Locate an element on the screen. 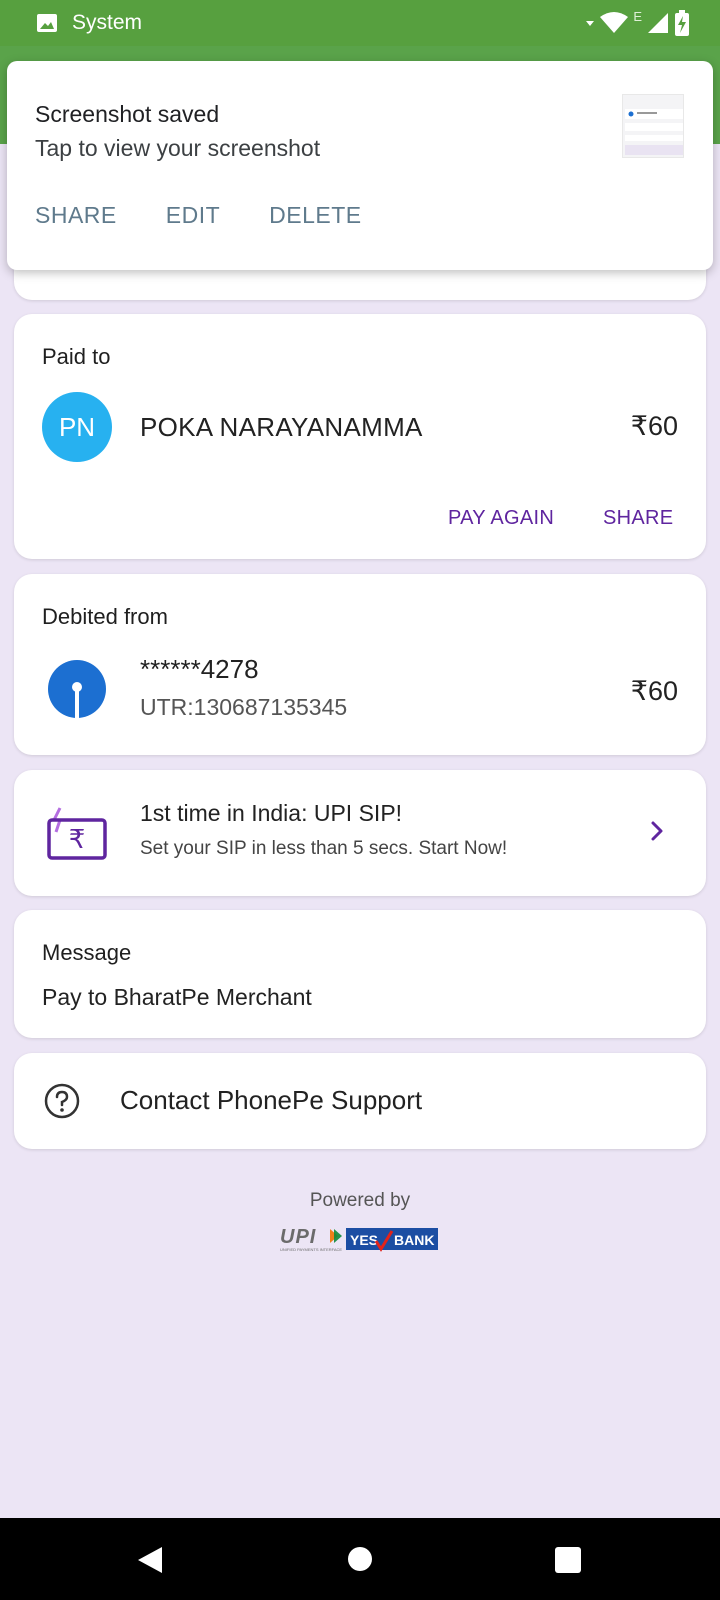  status-icons: E is located at coordinates (637, 23).